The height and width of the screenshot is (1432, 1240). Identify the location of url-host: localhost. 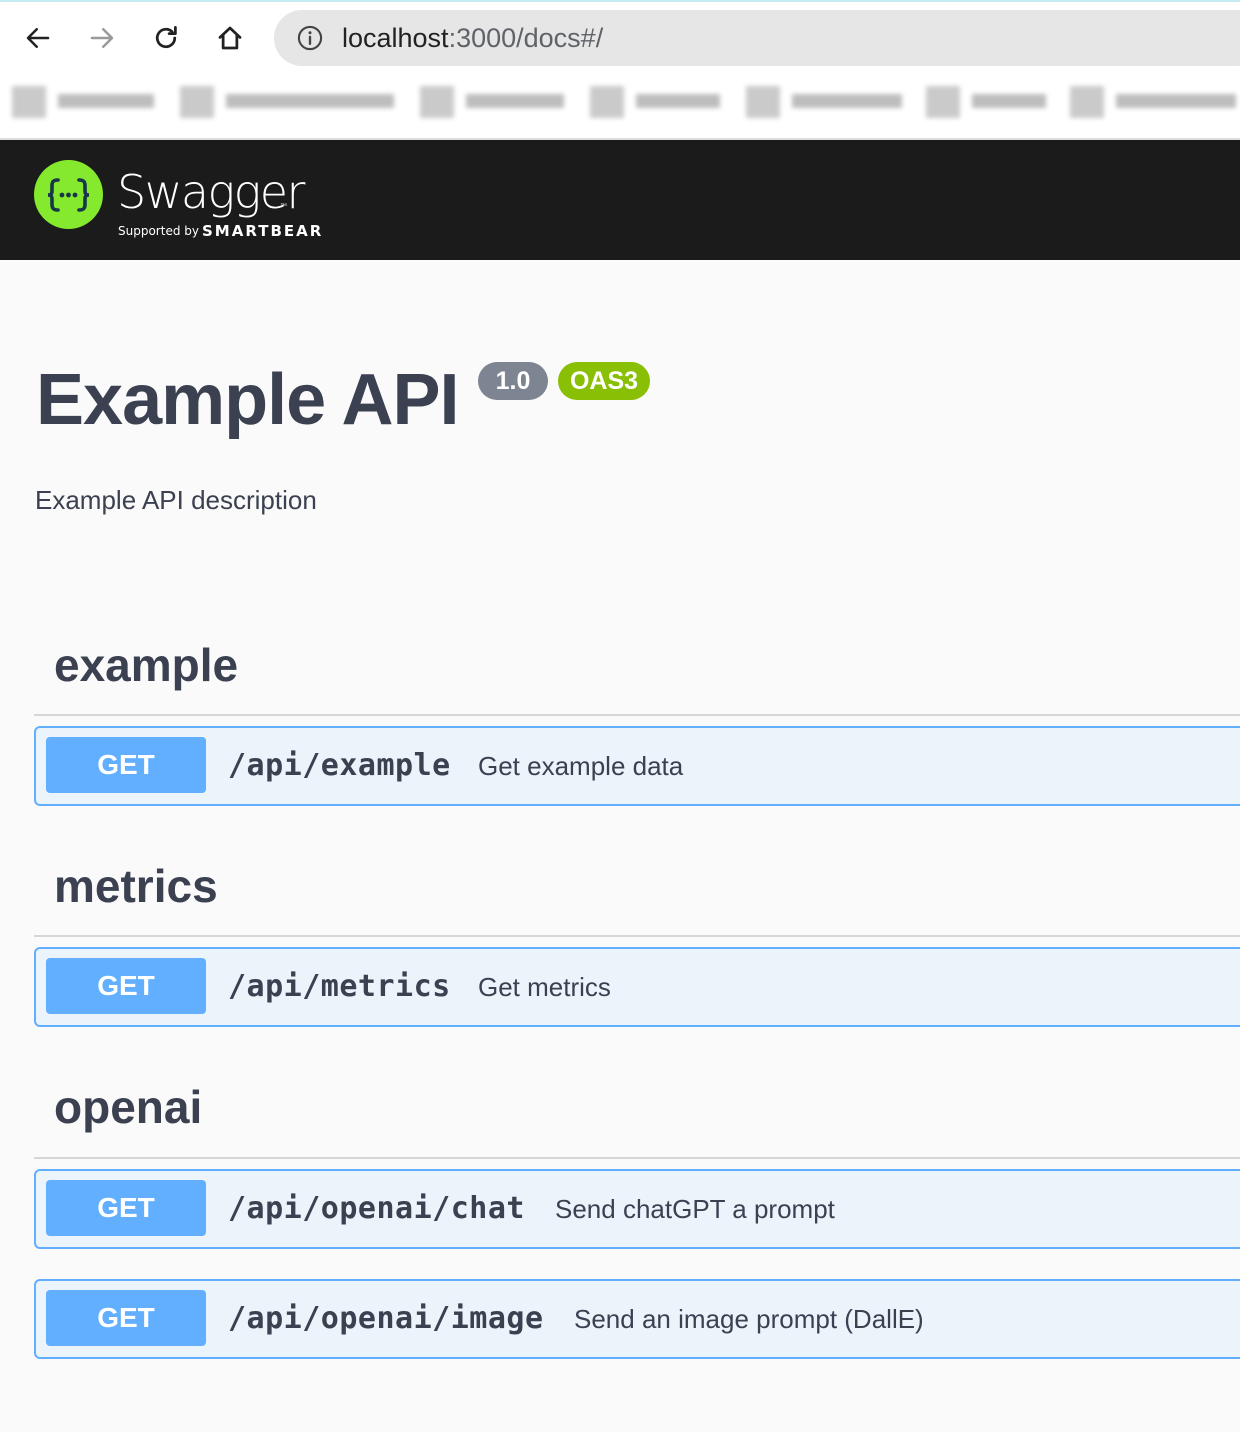
(395, 38).